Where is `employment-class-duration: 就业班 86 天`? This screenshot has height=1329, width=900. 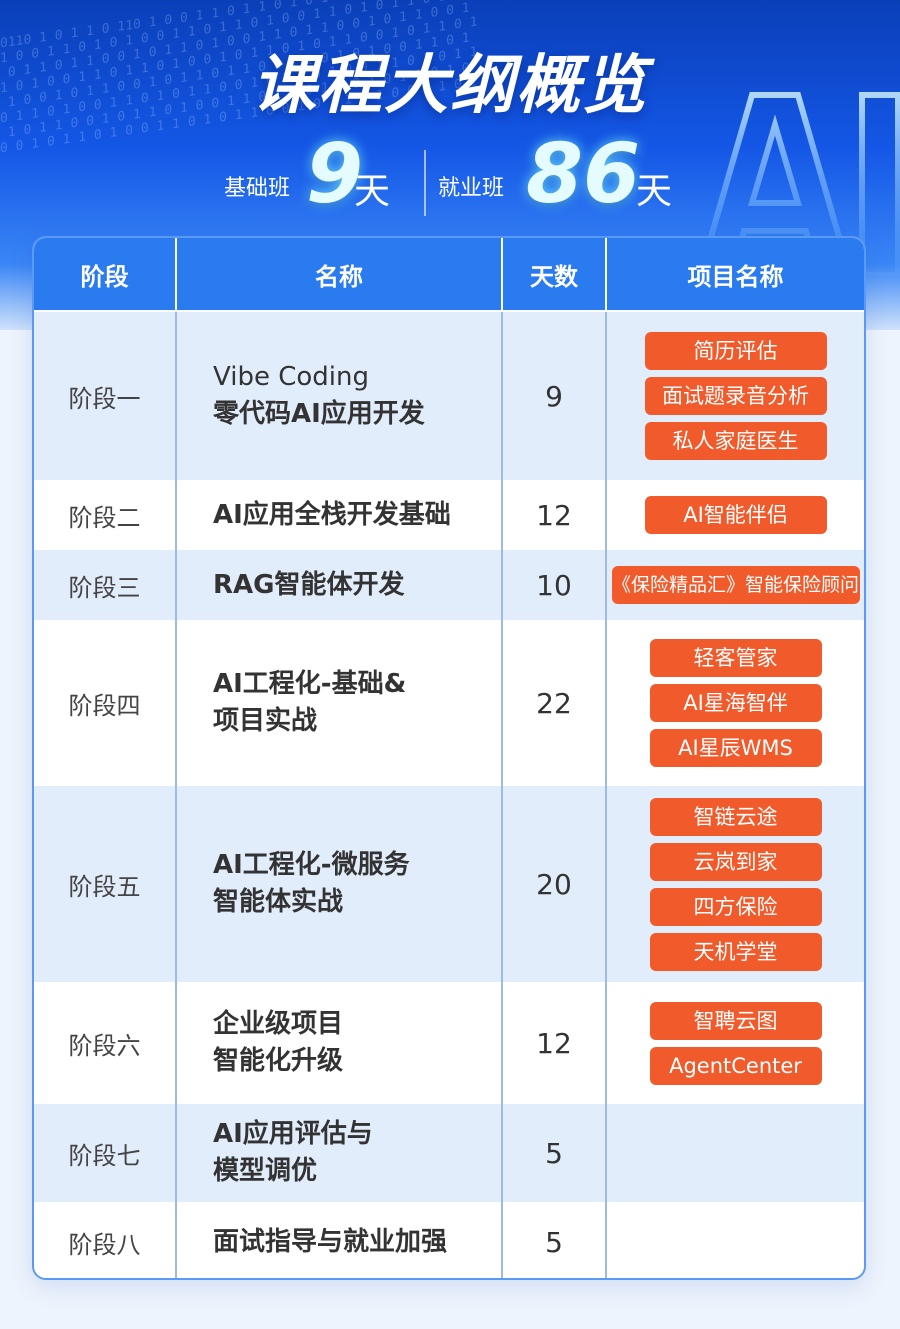
employment-class-duration: 就业班 86 天 is located at coordinates (563, 174).